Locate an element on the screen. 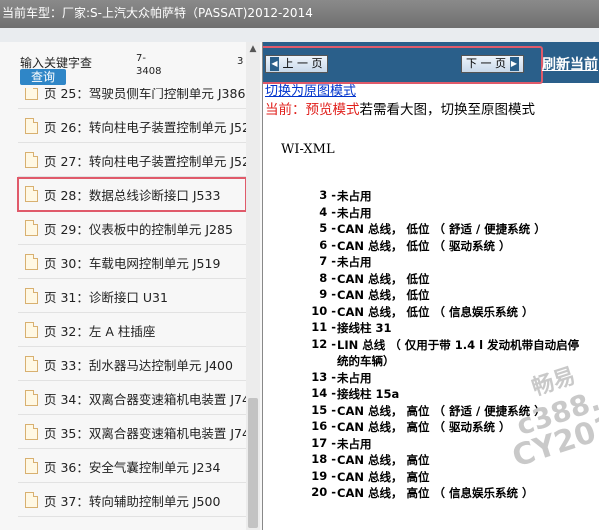 This screenshot has width=599, height=530. arrow-right-icon: ▶ is located at coordinates (514, 64).